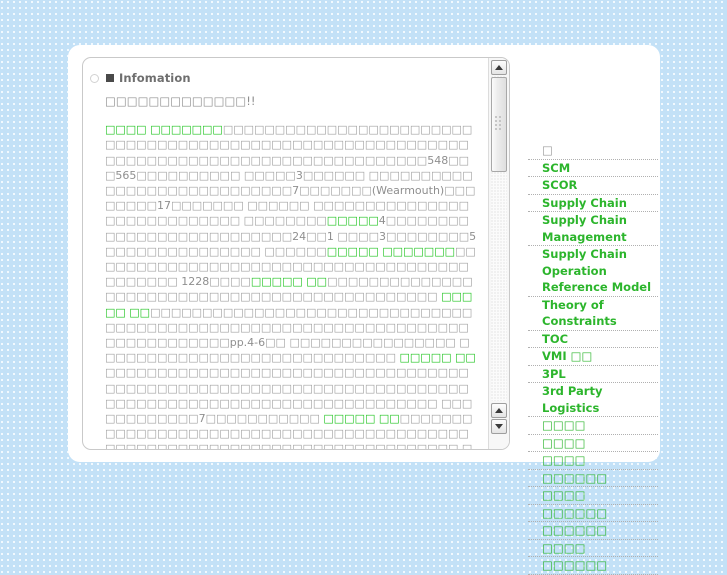 The image size is (727, 575). I want to click on article-header: Infomation, so click(140, 78).